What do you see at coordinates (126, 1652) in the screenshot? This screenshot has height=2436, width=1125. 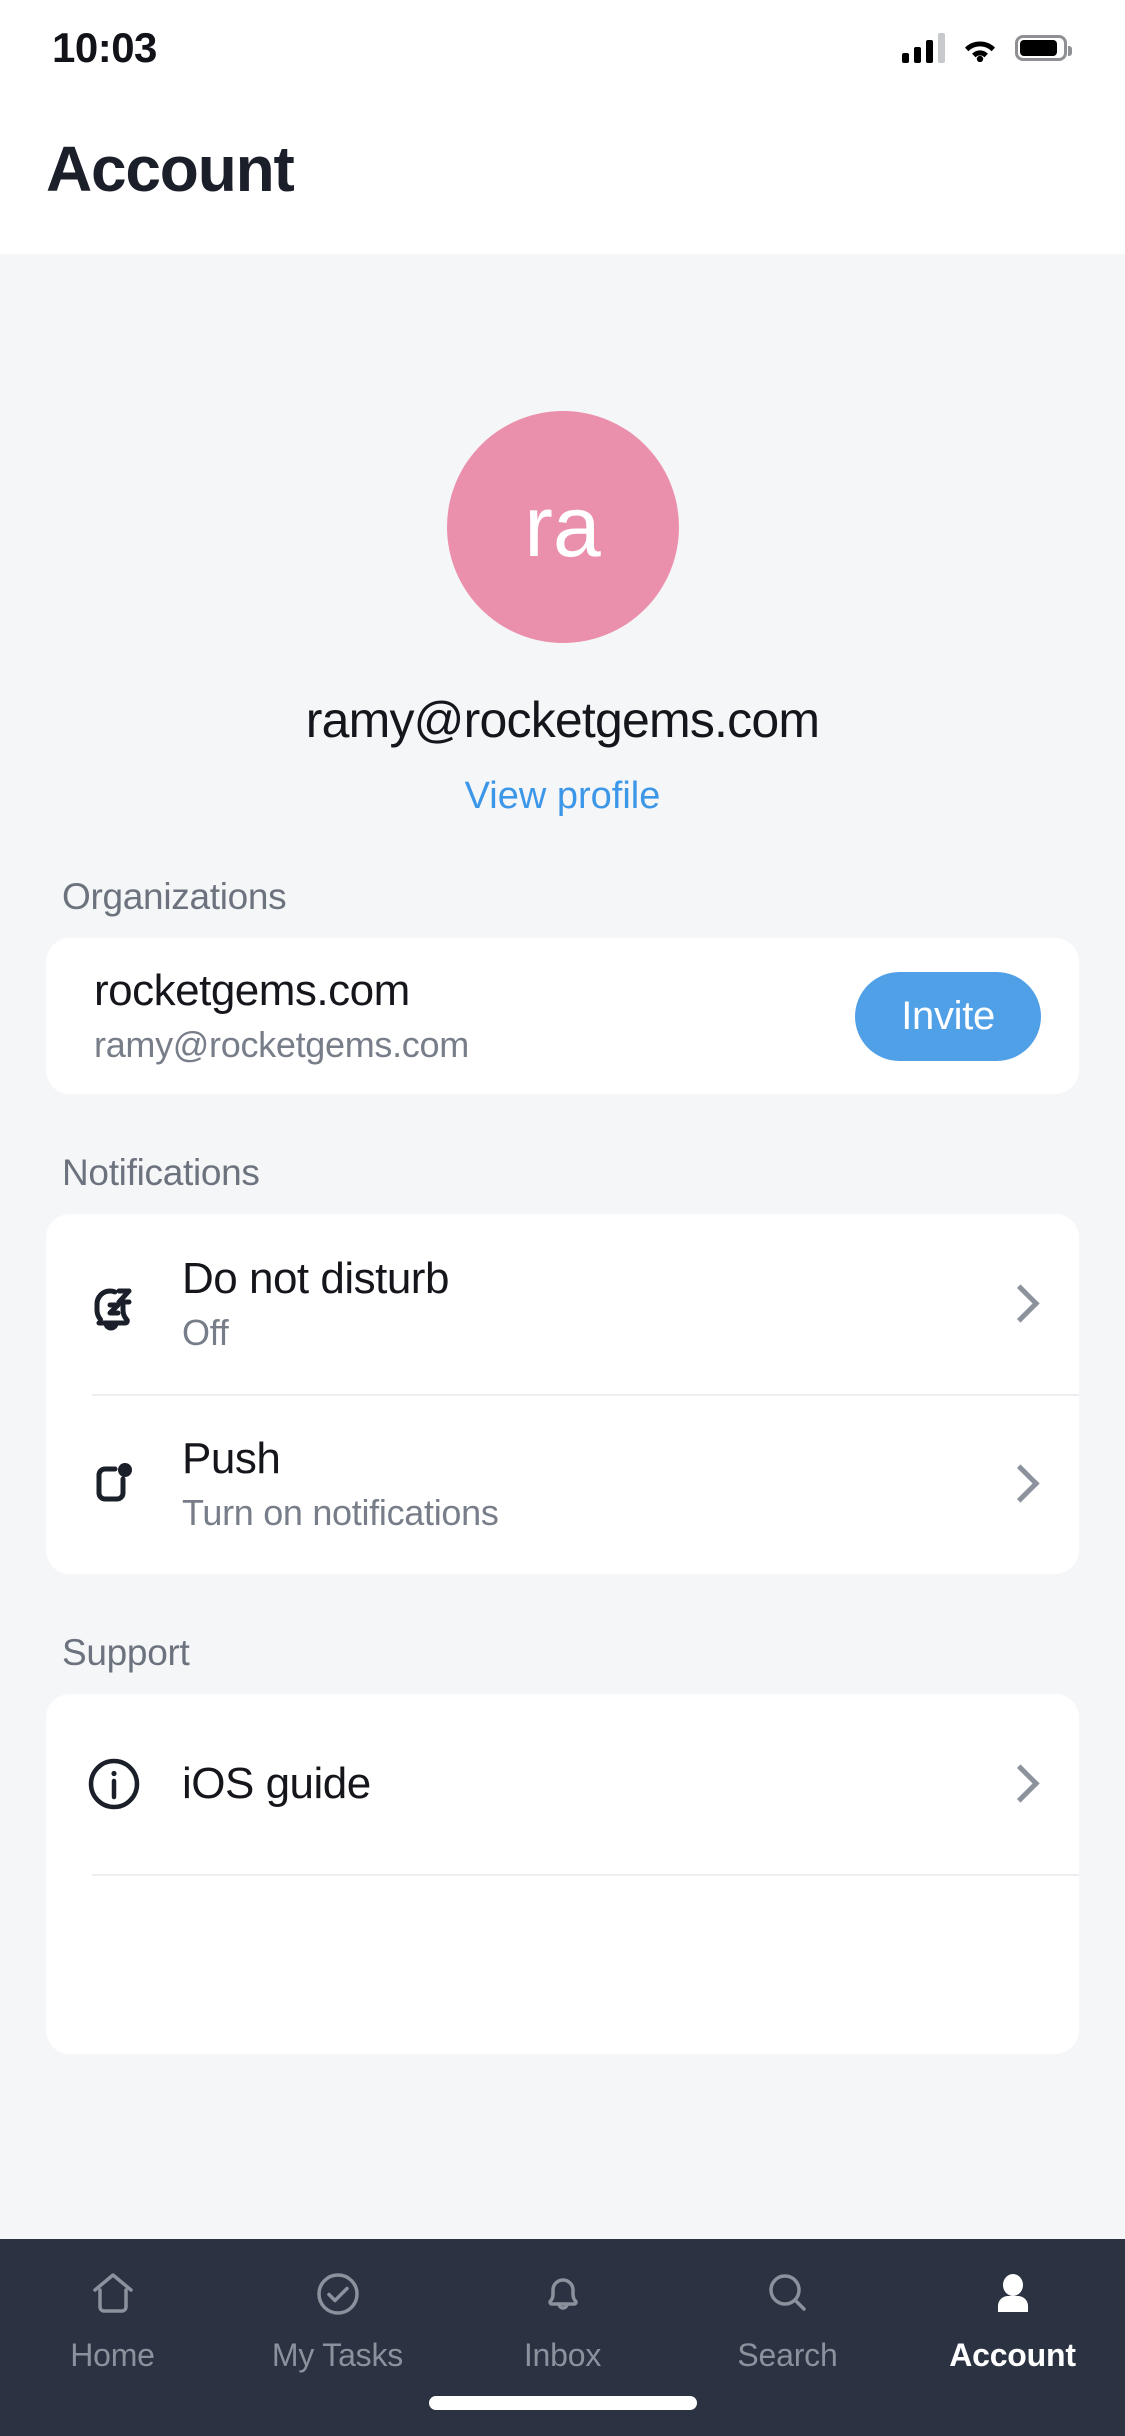 I see `section-title-support: Support` at bounding box center [126, 1652].